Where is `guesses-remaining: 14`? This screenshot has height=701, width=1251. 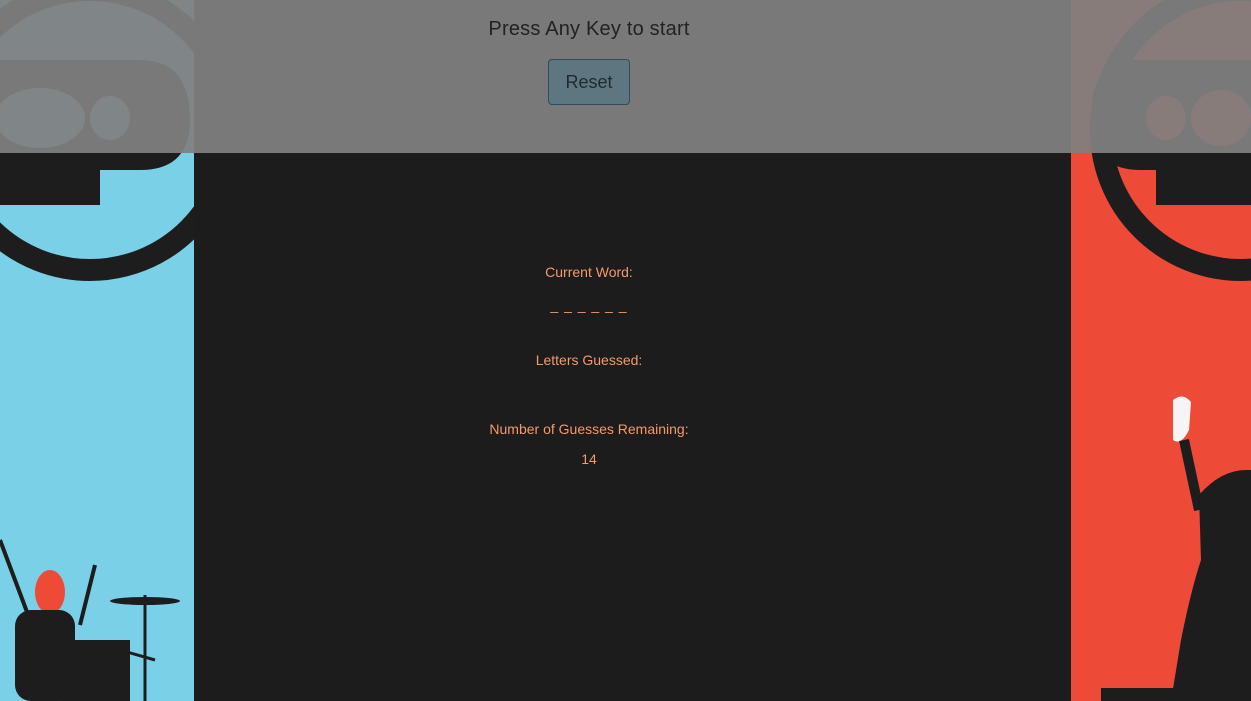
guesses-remaining: 14 is located at coordinates (589, 459).